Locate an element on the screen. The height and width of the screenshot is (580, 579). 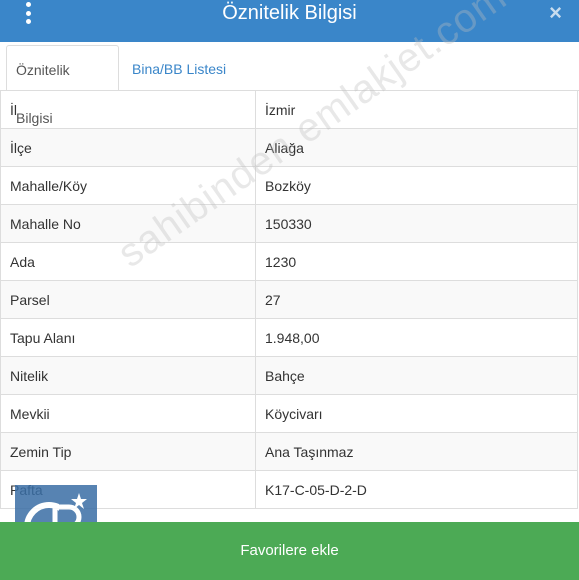
attribute-key: Parsel is located at coordinates (128, 299).